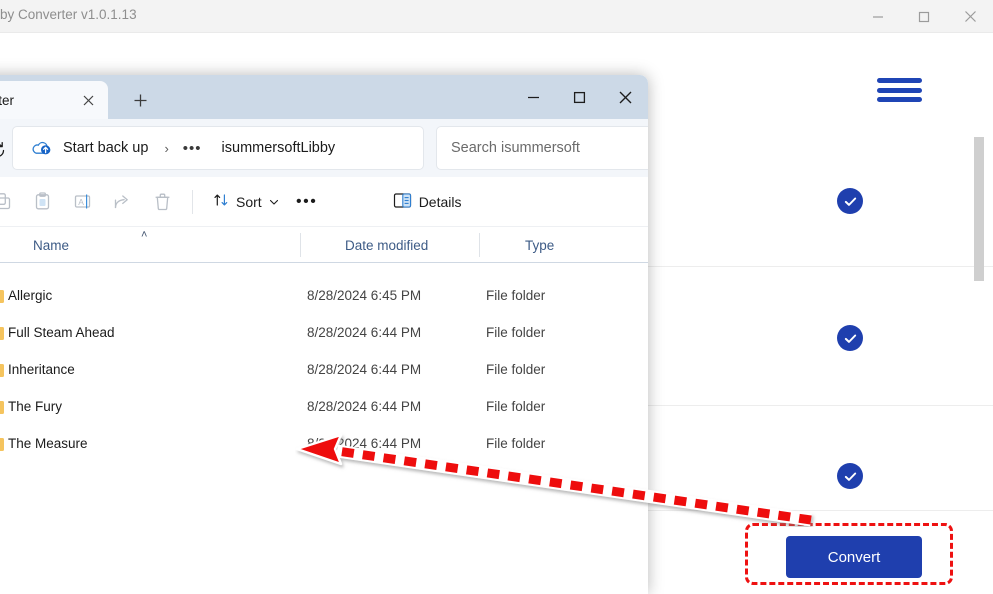 The width and height of the screenshot is (993, 594). Describe the element at coordinates (68, 14) in the screenshot. I see `background-window-title: by Converter v1.0.1.13` at that location.